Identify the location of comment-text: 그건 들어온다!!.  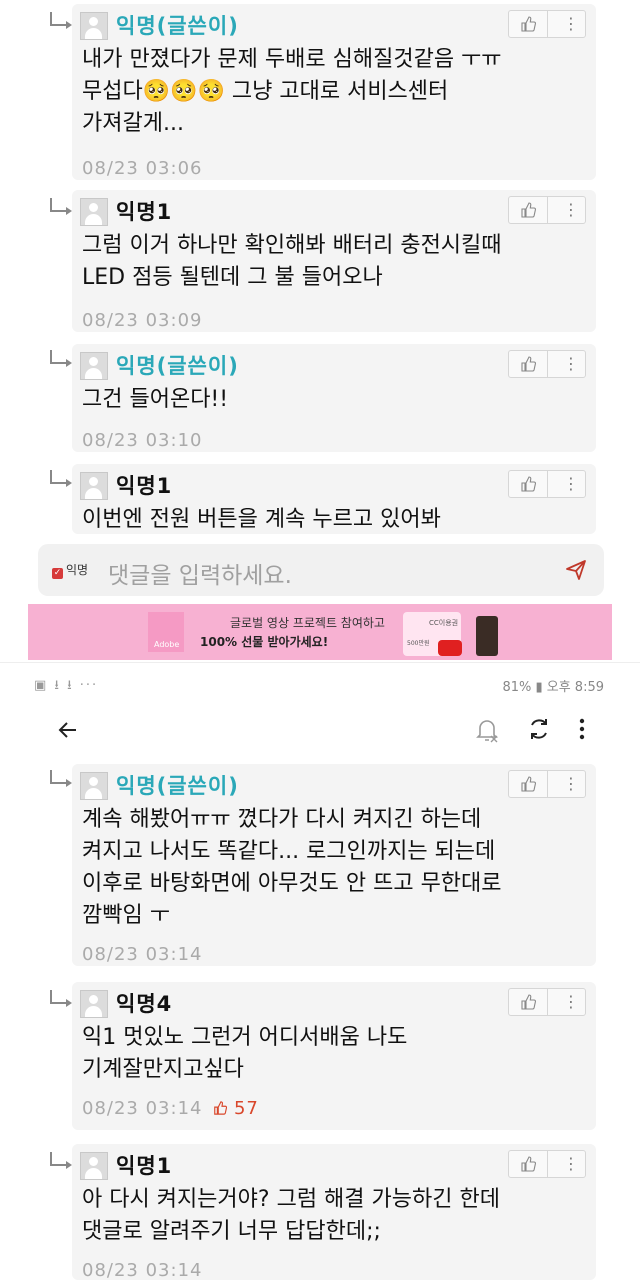
(155, 399).